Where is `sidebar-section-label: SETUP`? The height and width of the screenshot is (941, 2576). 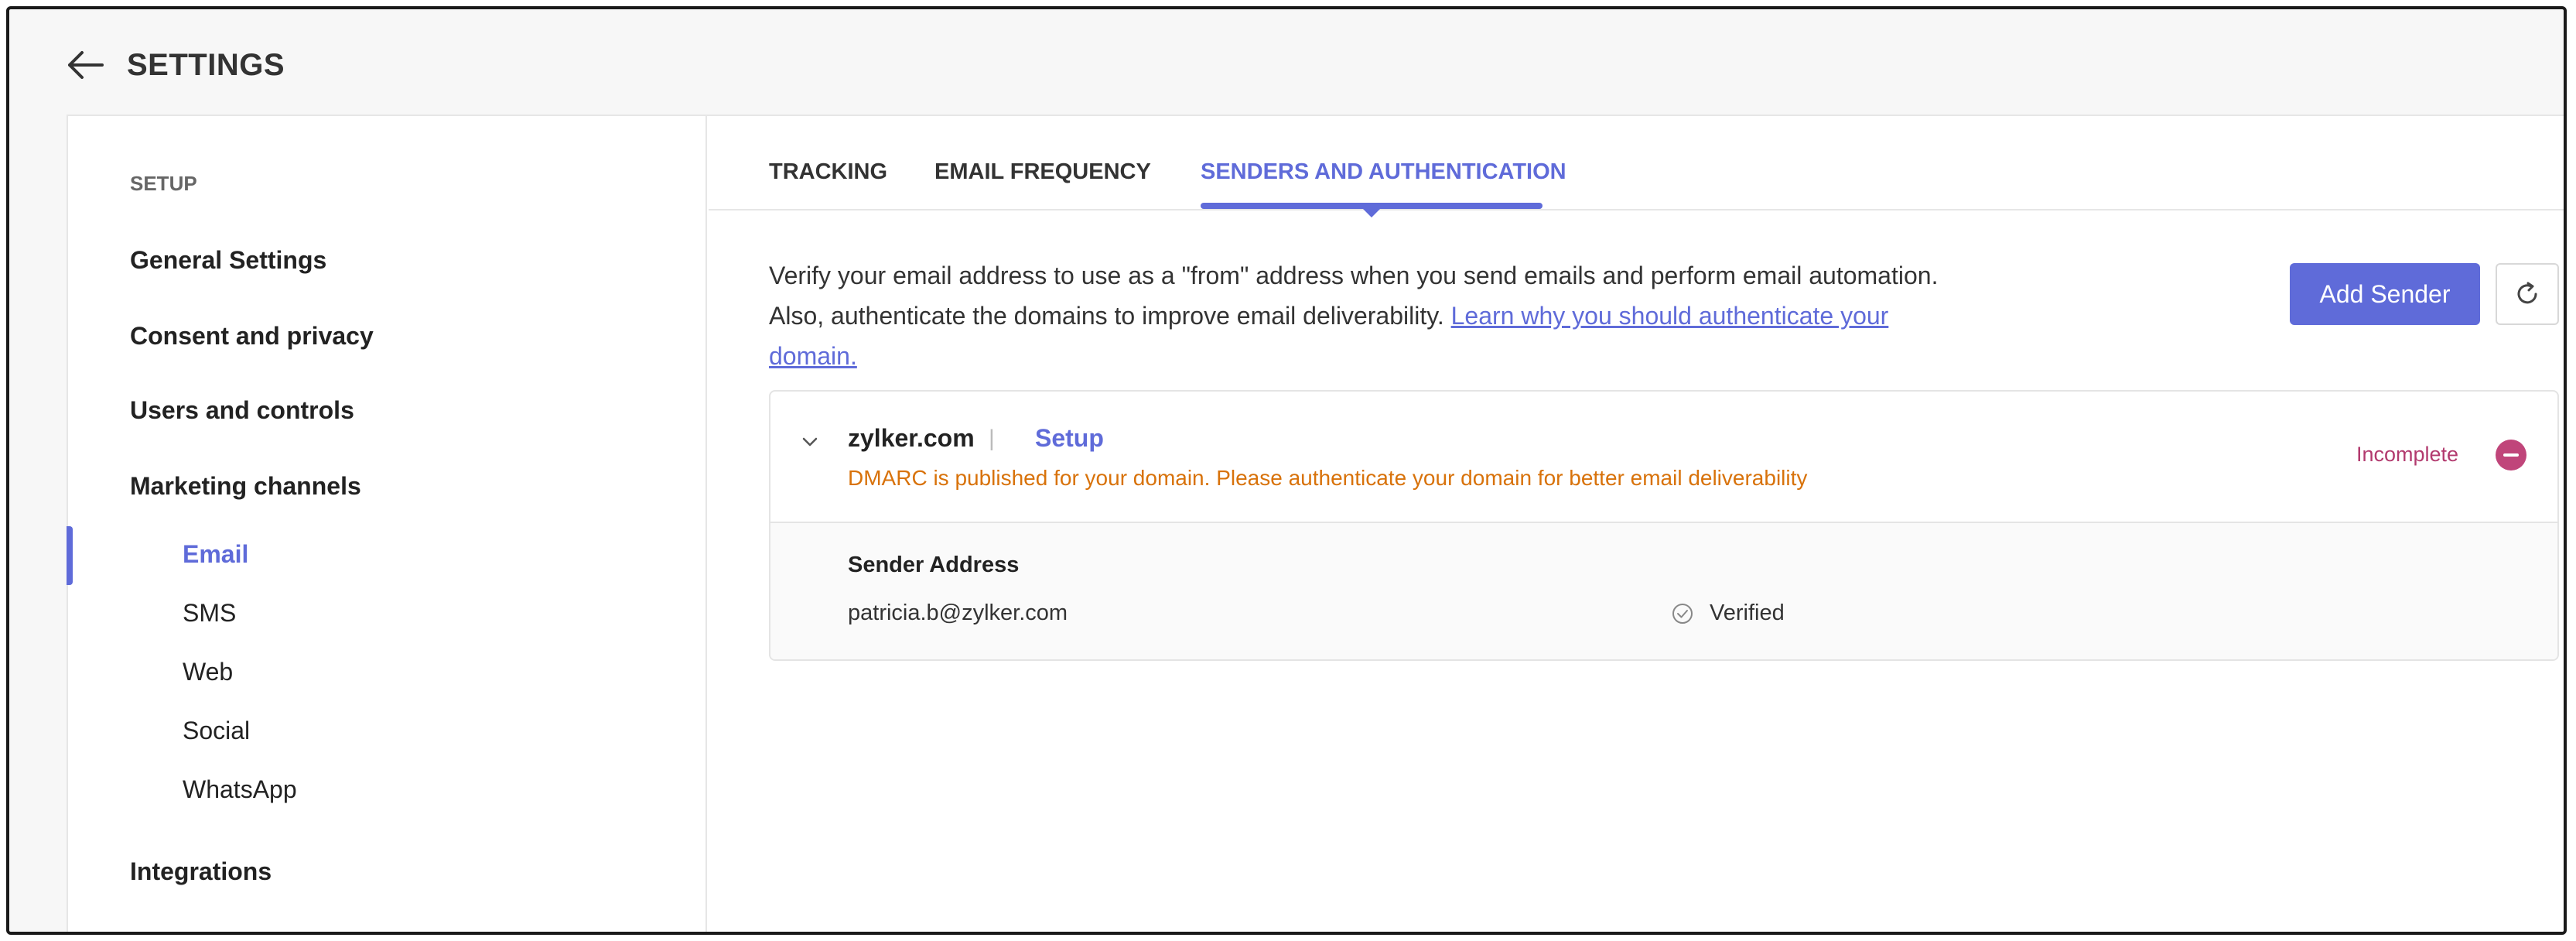 sidebar-section-label: SETUP is located at coordinates (163, 183).